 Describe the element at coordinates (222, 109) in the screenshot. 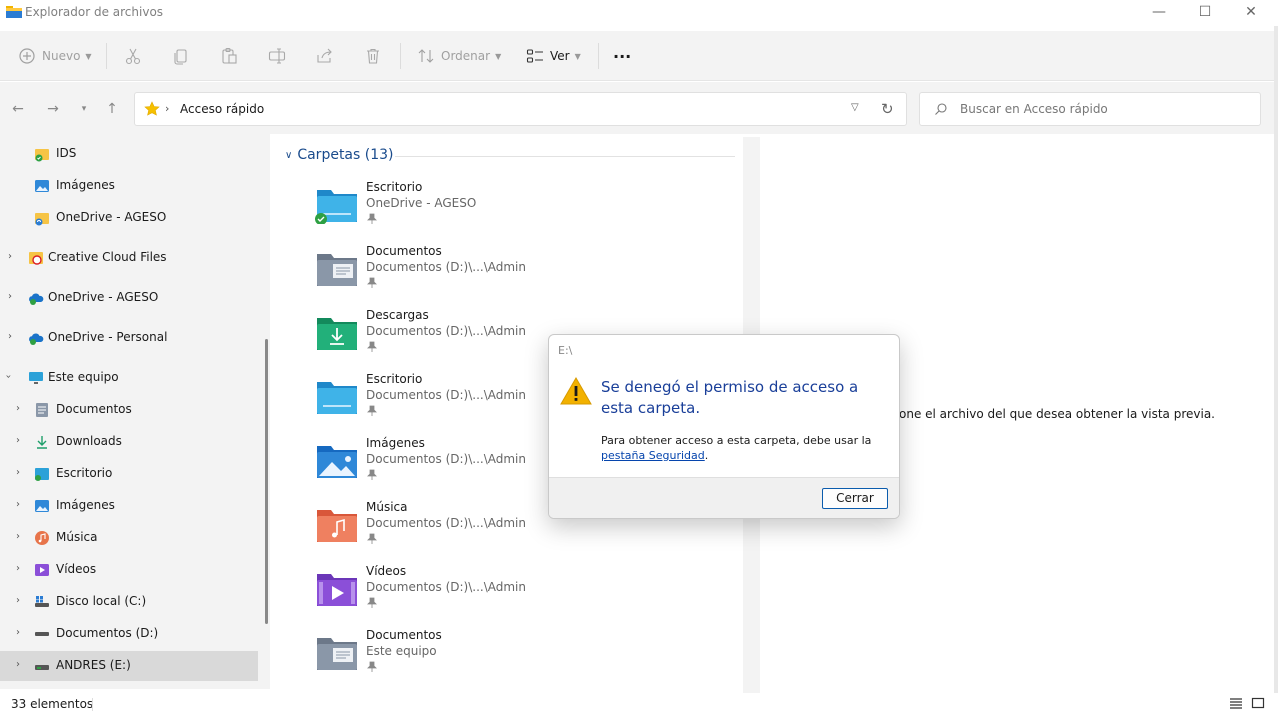

I see `breadcrumb-quick-access: Acceso rápido` at that location.